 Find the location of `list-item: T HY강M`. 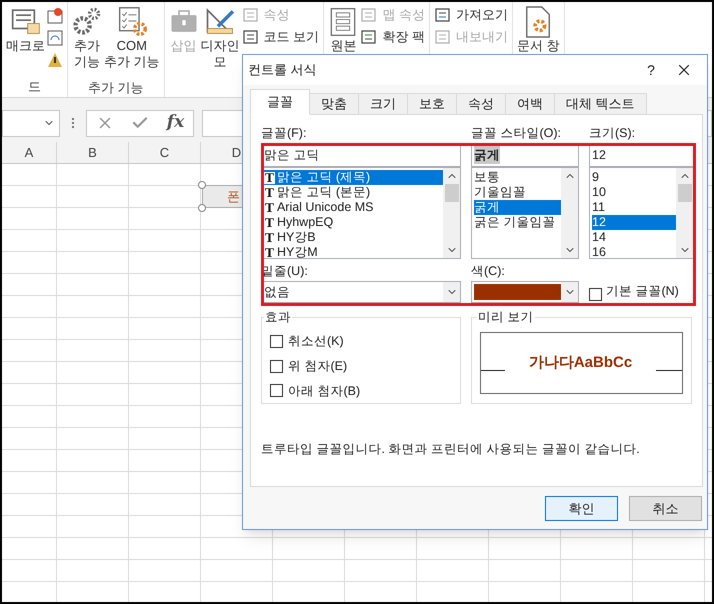

list-item: T HY강M is located at coordinates (353, 251).